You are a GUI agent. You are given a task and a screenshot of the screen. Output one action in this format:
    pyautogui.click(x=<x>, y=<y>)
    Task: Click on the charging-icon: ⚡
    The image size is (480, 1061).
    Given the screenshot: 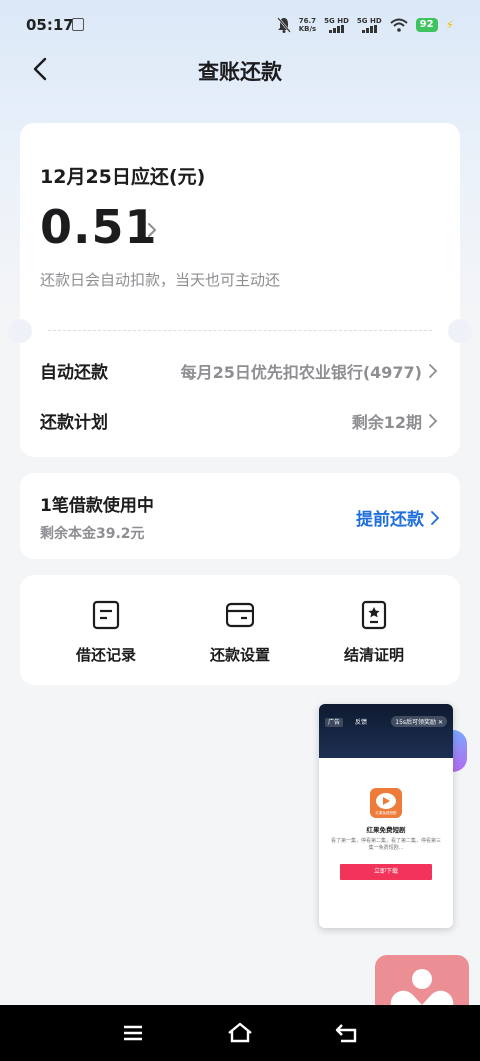 What is the action you would take?
    pyautogui.click(x=449, y=25)
    